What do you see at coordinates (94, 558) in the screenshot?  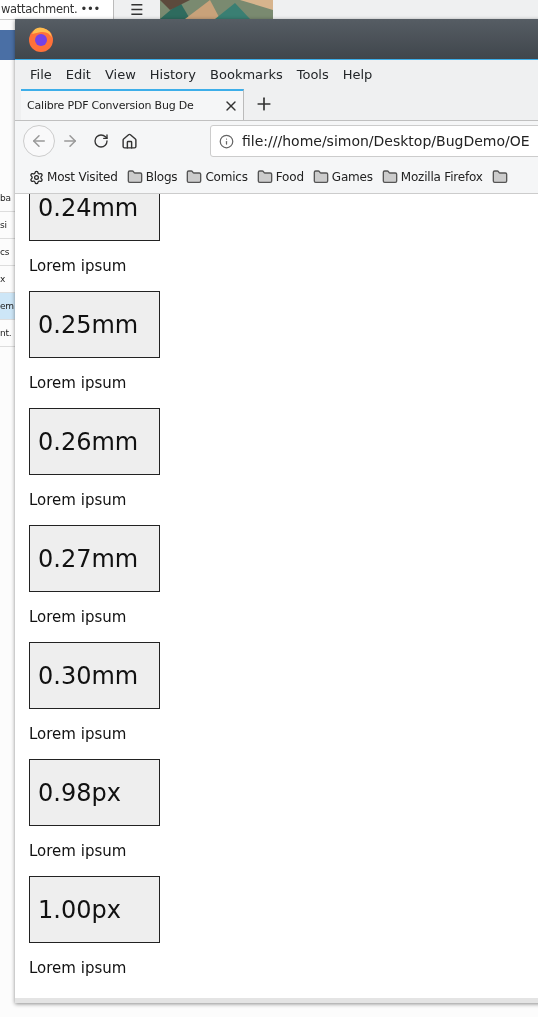 I see `sample-box: 0.27mm` at bounding box center [94, 558].